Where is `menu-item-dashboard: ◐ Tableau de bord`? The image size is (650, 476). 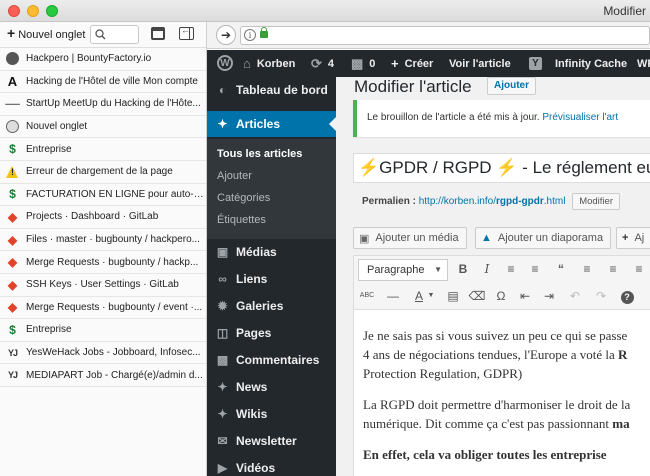
menu-item-dashboard: ◐ Tableau de bord is located at coordinates (271, 90).